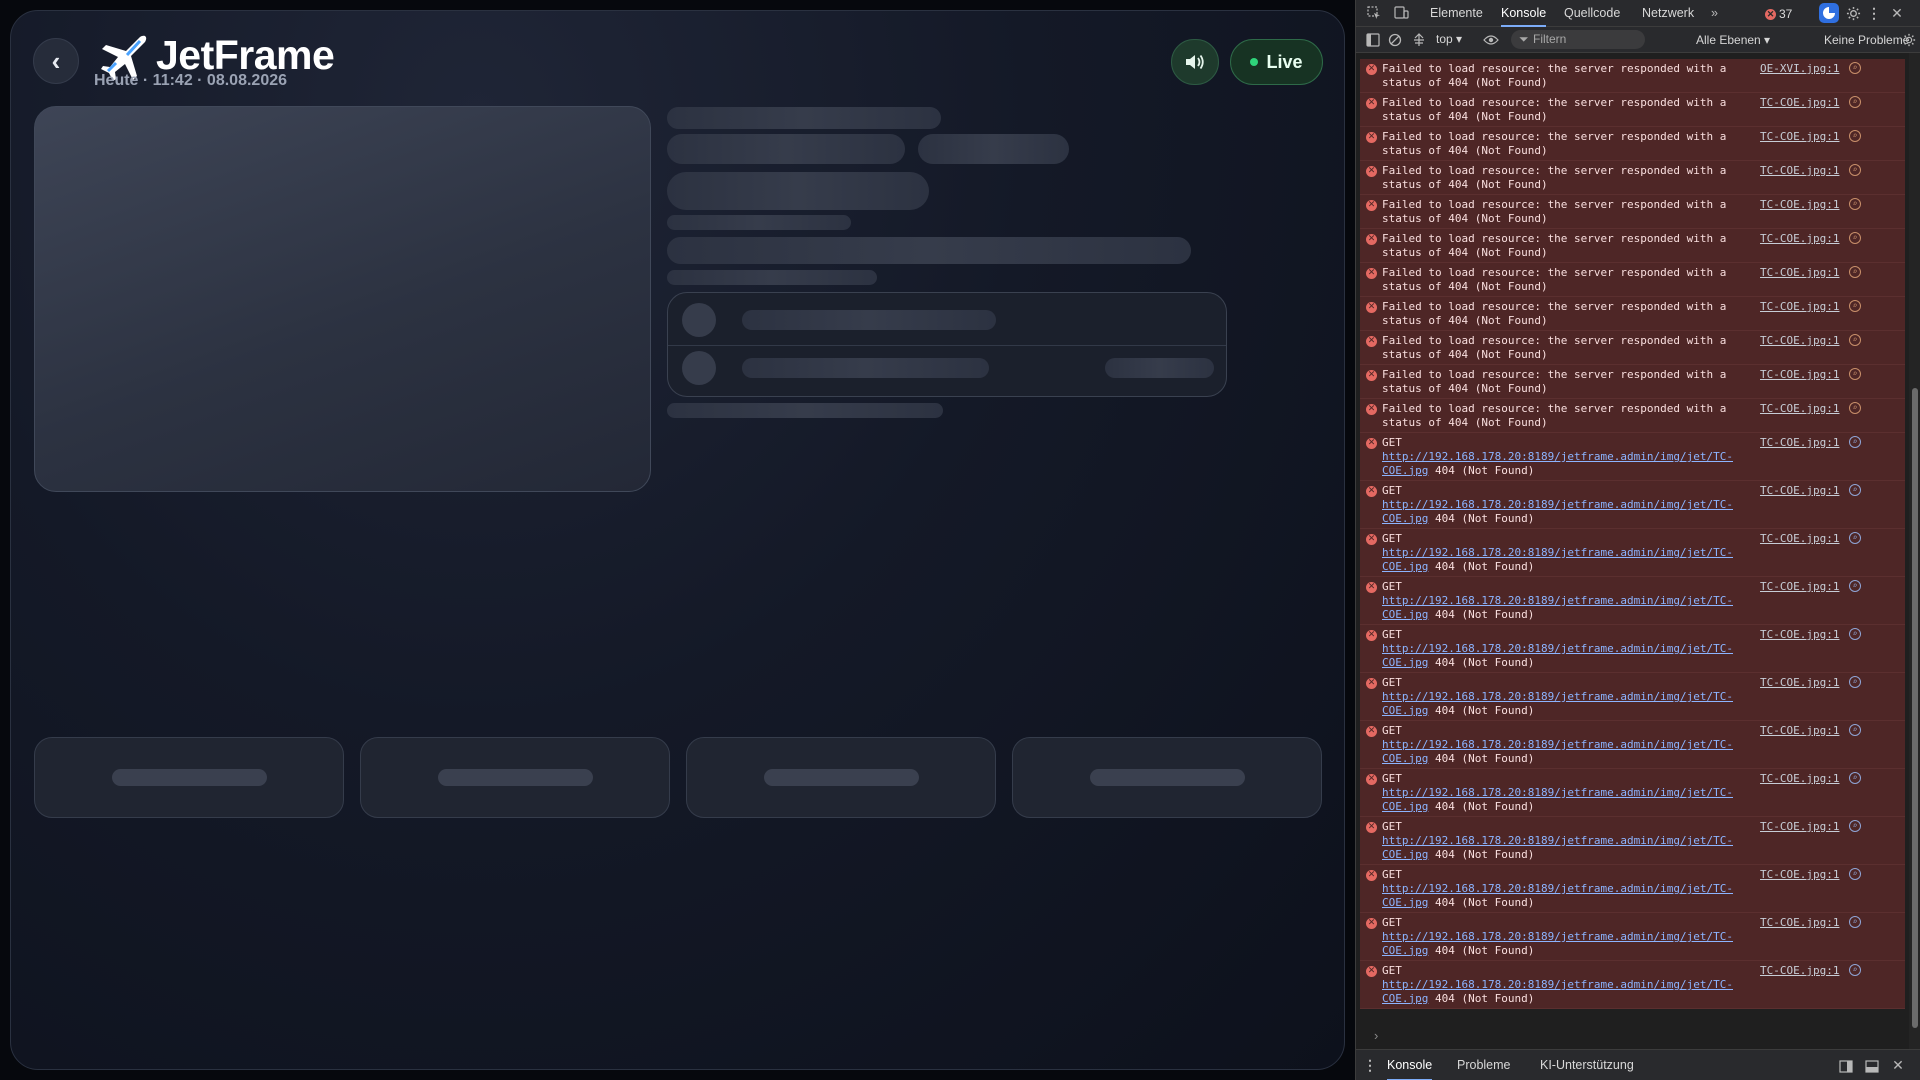  Describe the element at coordinates (1829, 13) in the screenshot. I see `extension-badge-icon` at that location.